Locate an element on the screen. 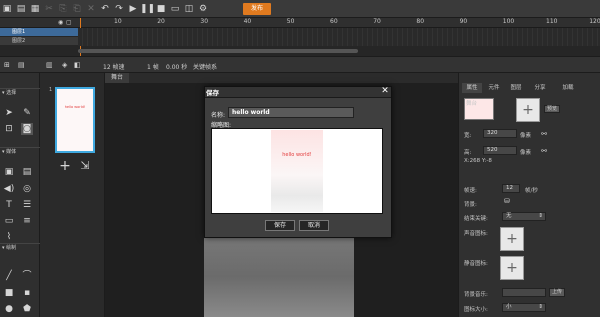  stop-icon: ■ is located at coordinates (161, 9).